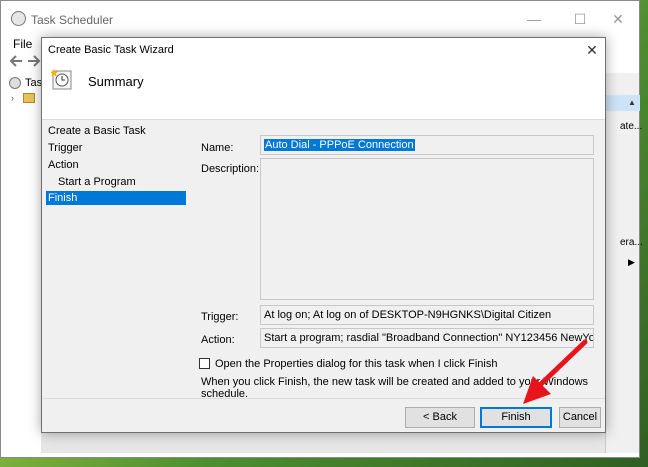 The image size is (648, 467). What do you see at coordinates (72, 20) in the screenshot?
I see `window-title: Task Scheduler` at bounding box center [72, 20].